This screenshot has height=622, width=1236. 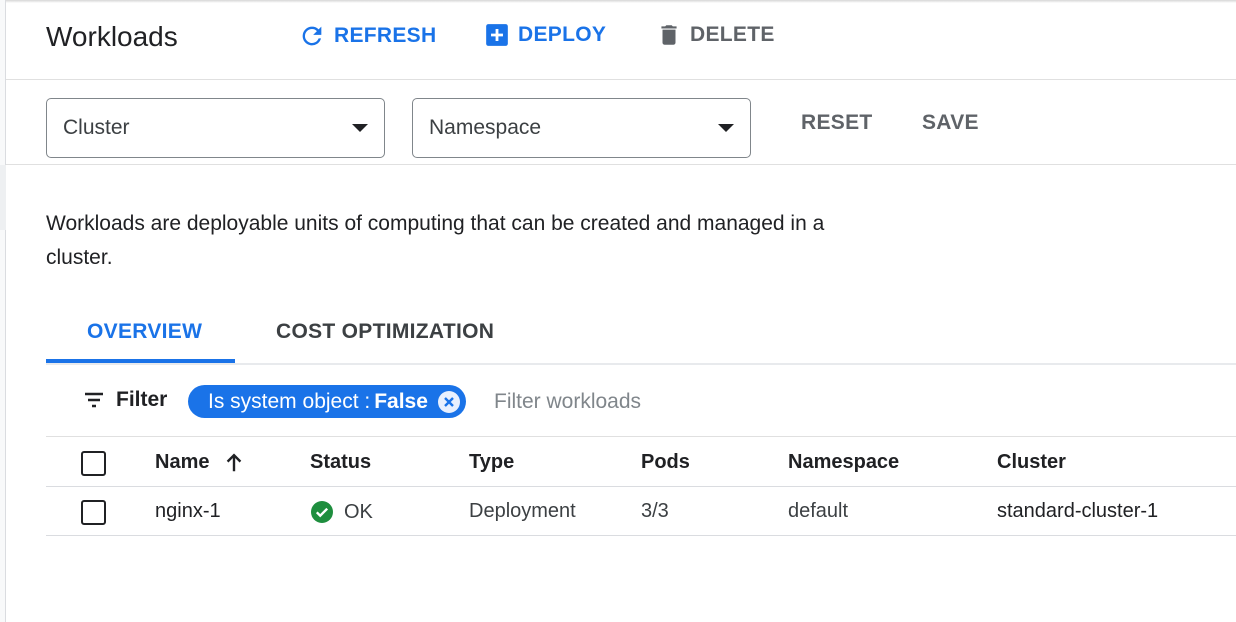 I want to click on row-checkbox, so click(x=93, y=512).